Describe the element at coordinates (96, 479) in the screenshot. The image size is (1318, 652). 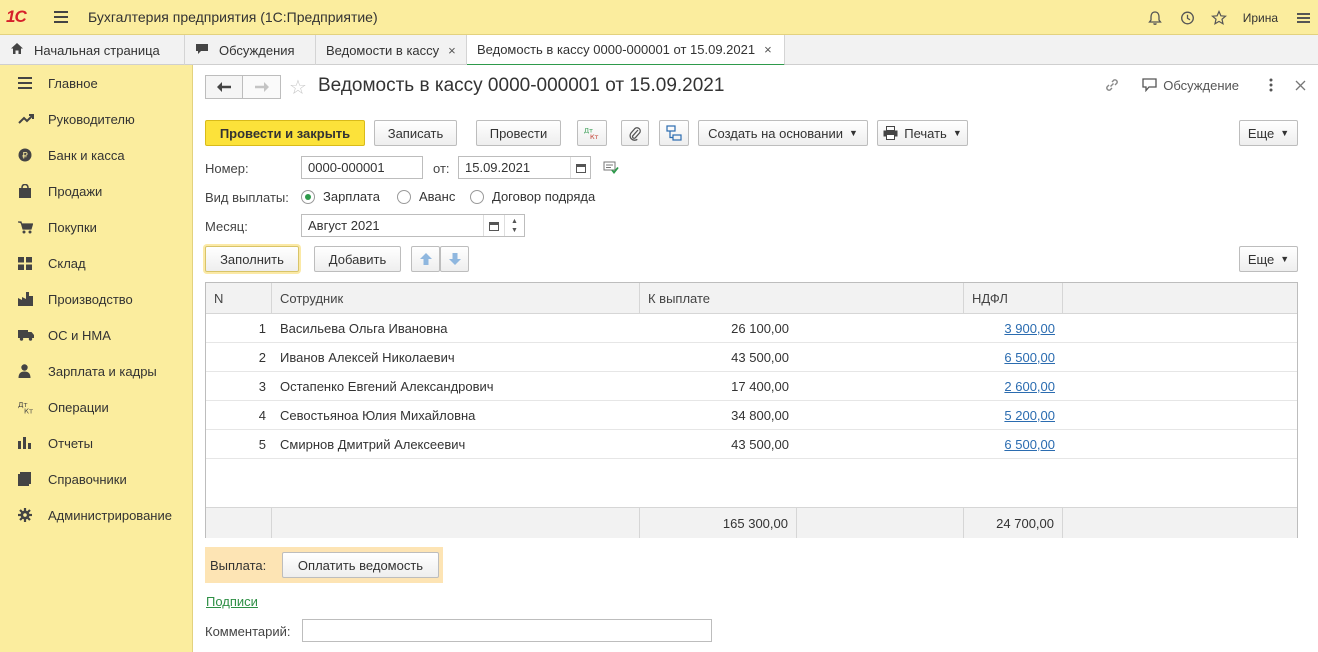
I see `sidebar-item-directories: Справочники` at that location.